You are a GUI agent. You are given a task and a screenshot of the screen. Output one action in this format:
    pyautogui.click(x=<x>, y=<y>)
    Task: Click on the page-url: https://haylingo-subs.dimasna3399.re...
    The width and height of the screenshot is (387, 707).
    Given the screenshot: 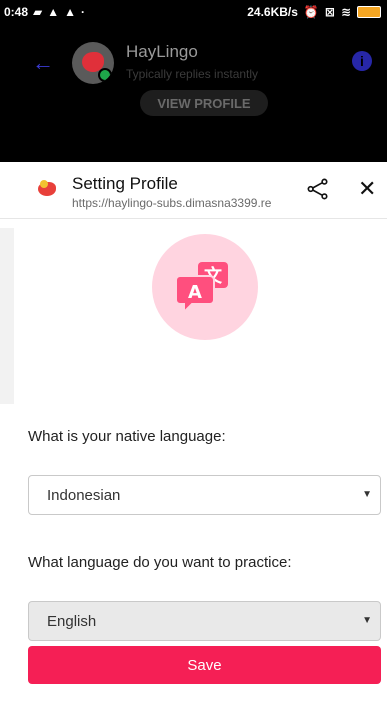 What is the action you would take?
    pyautogui.click(x=172, y=203)
    